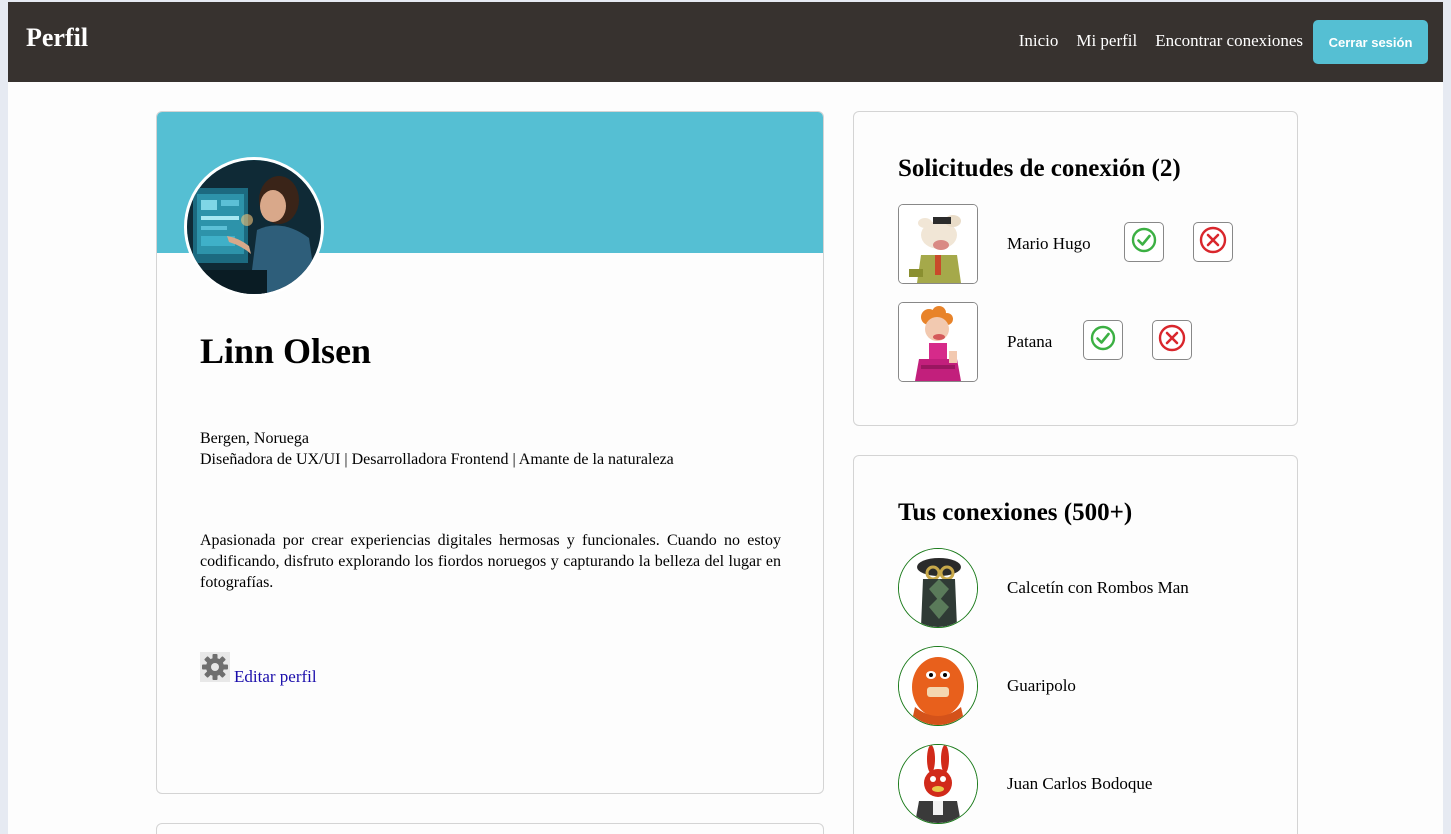 The height and width of the screenshot is (834, 1451). I want to click on profile-avatar, so click(254, 227).